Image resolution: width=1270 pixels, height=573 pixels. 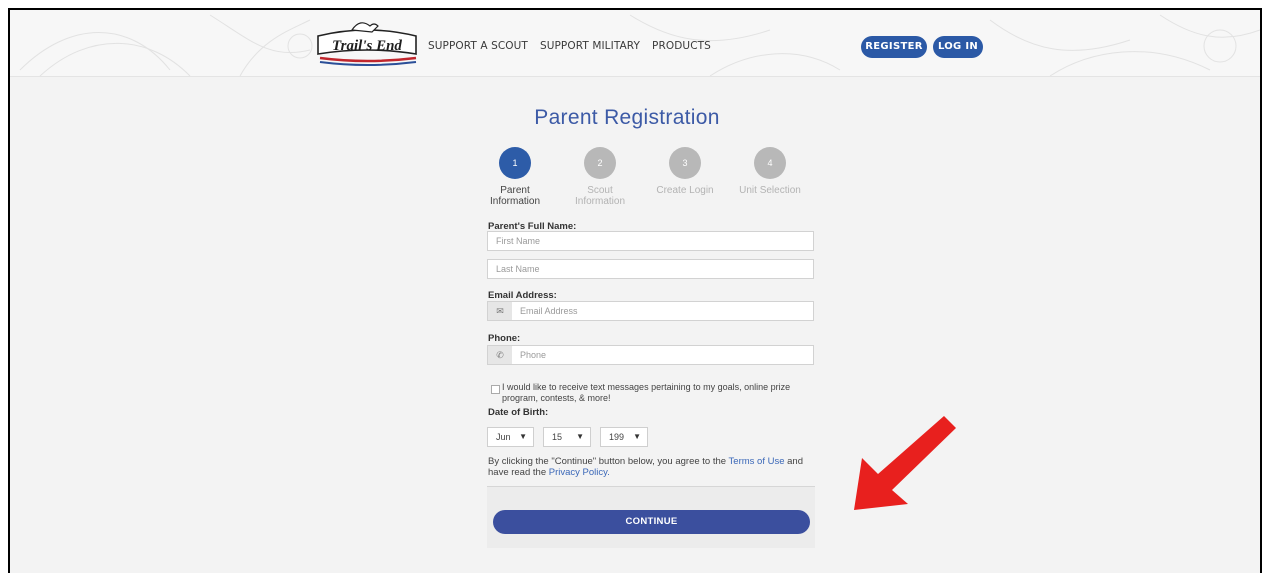 I want to click on last-name-input, so click(x=650, y=269).